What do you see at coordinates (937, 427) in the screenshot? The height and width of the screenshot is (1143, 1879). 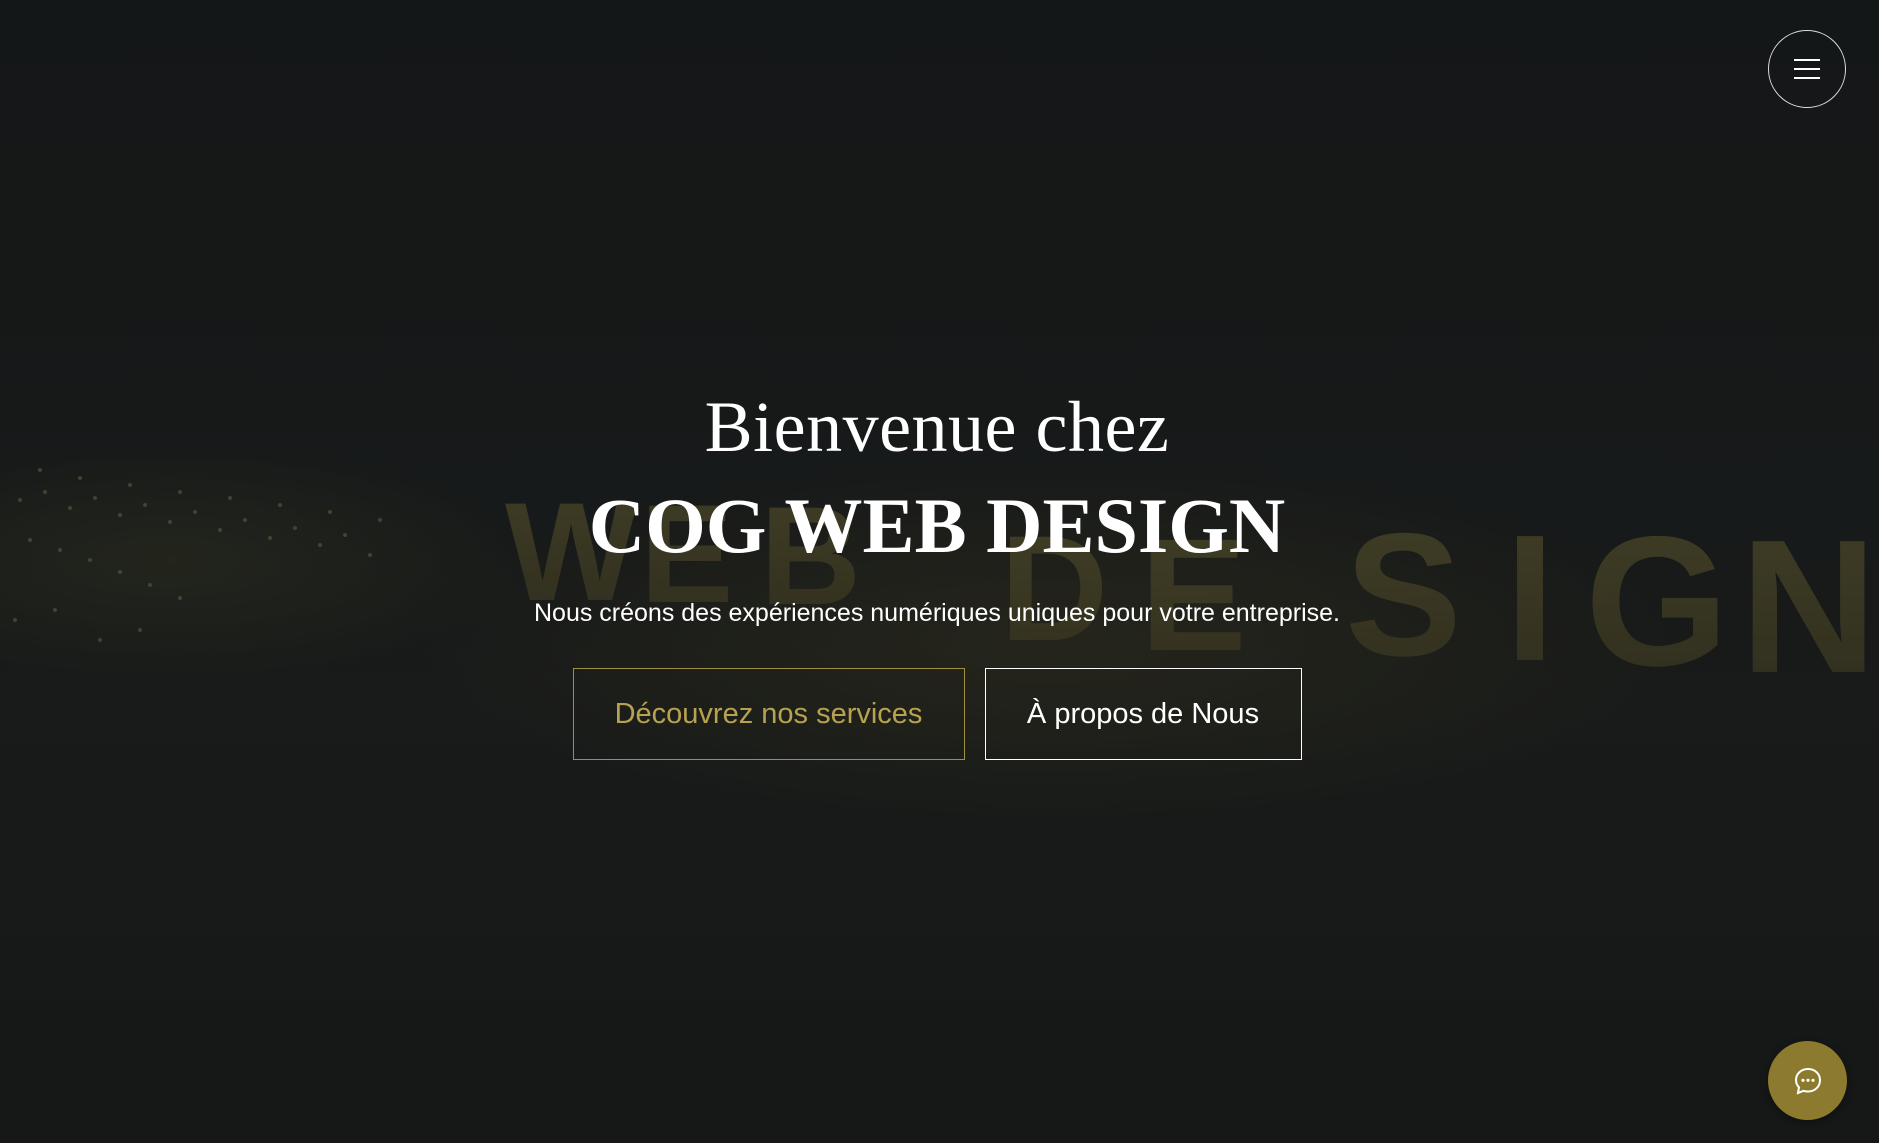 I see `hero-eyebrow: Bienvenue chez` at bounding box center [937, 427].